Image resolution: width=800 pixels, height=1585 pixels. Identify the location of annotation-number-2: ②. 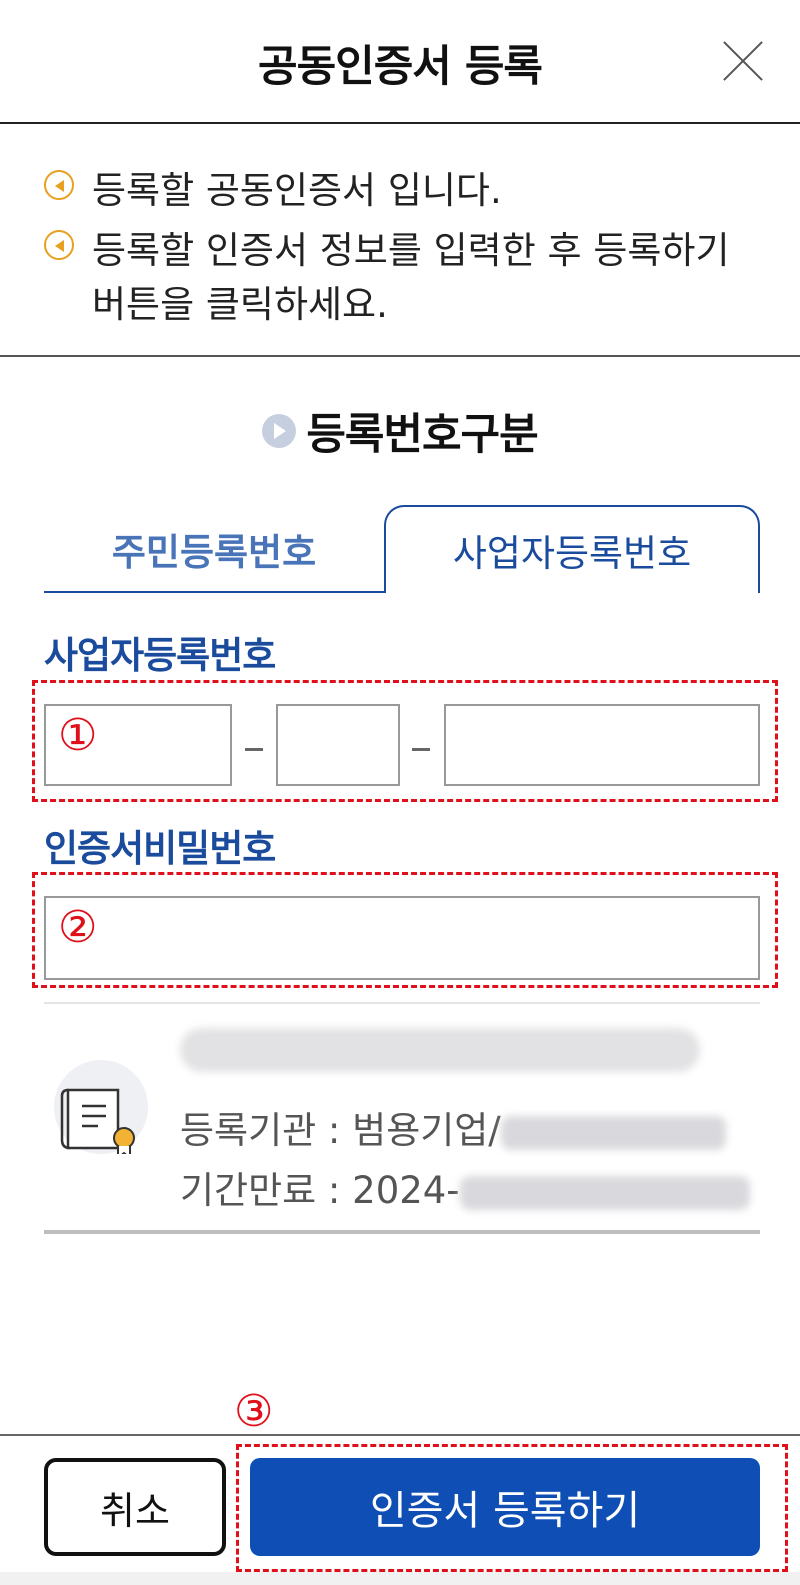
(78, 927).